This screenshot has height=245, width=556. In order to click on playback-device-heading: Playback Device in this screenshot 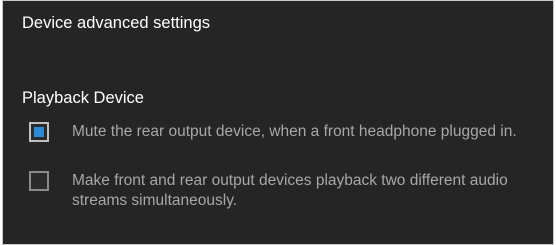, I will do `click(83, 98)`.